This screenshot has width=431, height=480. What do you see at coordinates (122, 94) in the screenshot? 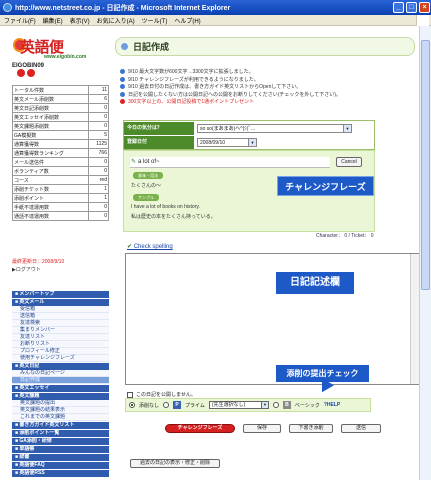
I see `info-icon` at bounding box center [122, 94].